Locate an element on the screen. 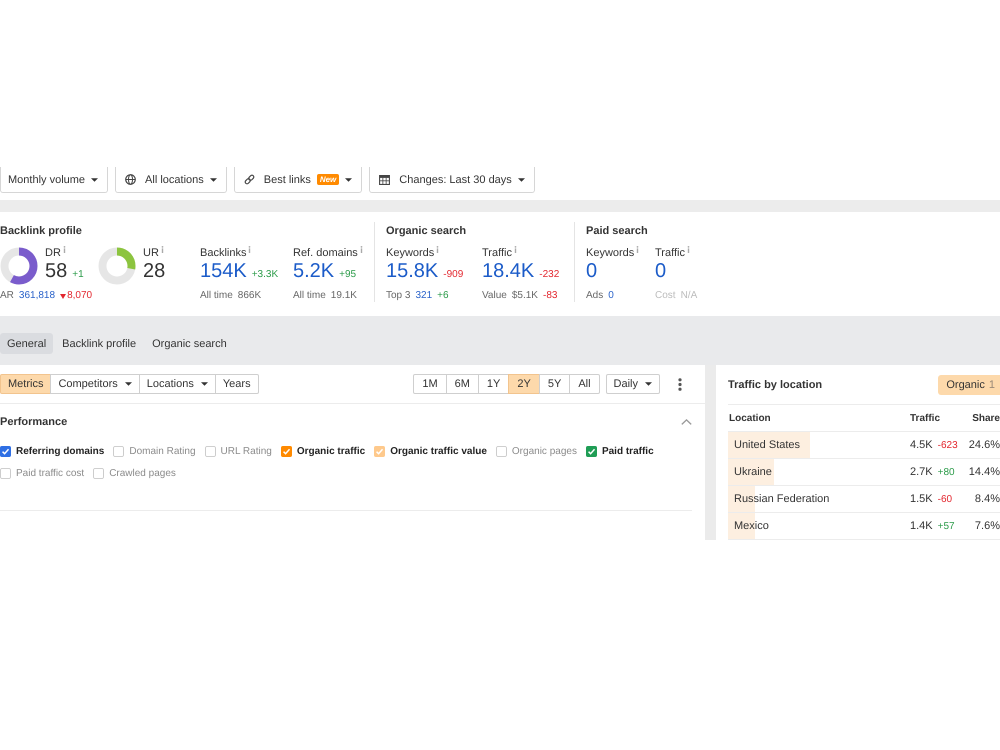  checkbox-label: Crawled pages is located at coordinates (142, 473).